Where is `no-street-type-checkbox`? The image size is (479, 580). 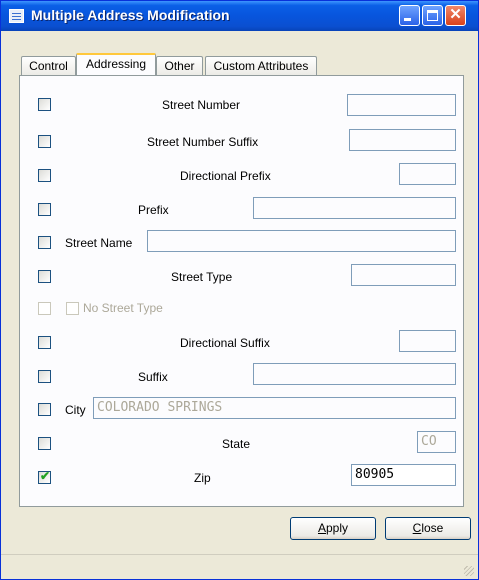 no-street-type-checkbox is located at coordinates (44, 308).